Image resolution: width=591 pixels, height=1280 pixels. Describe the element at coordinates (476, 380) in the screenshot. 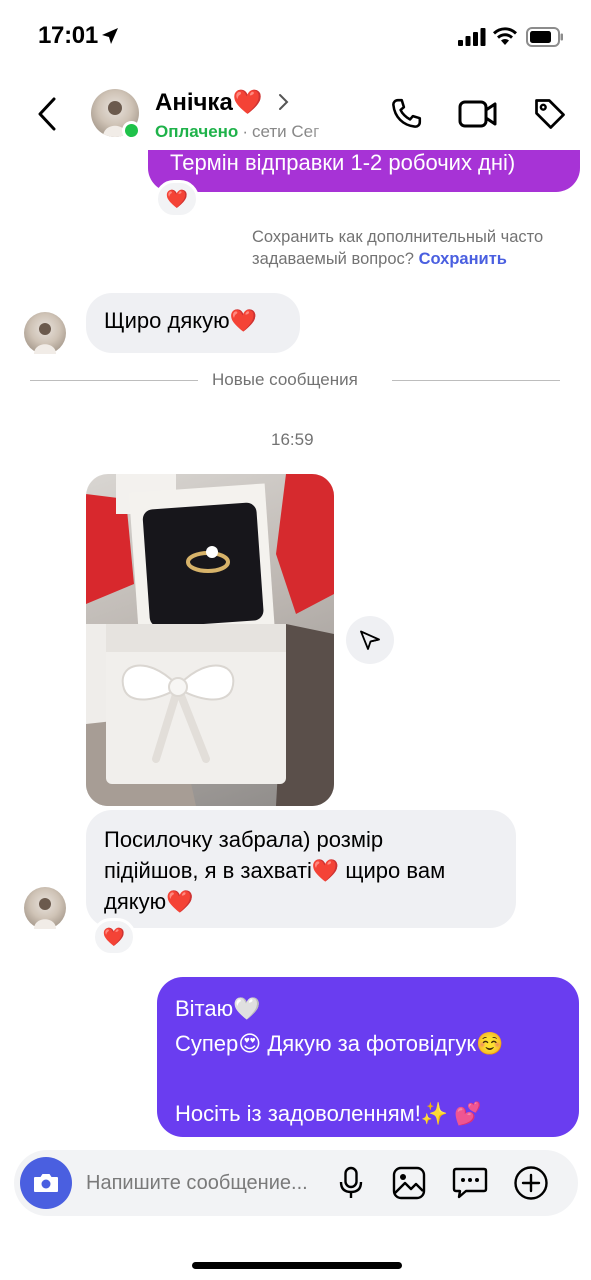

I see `divider-line-right` at that location.